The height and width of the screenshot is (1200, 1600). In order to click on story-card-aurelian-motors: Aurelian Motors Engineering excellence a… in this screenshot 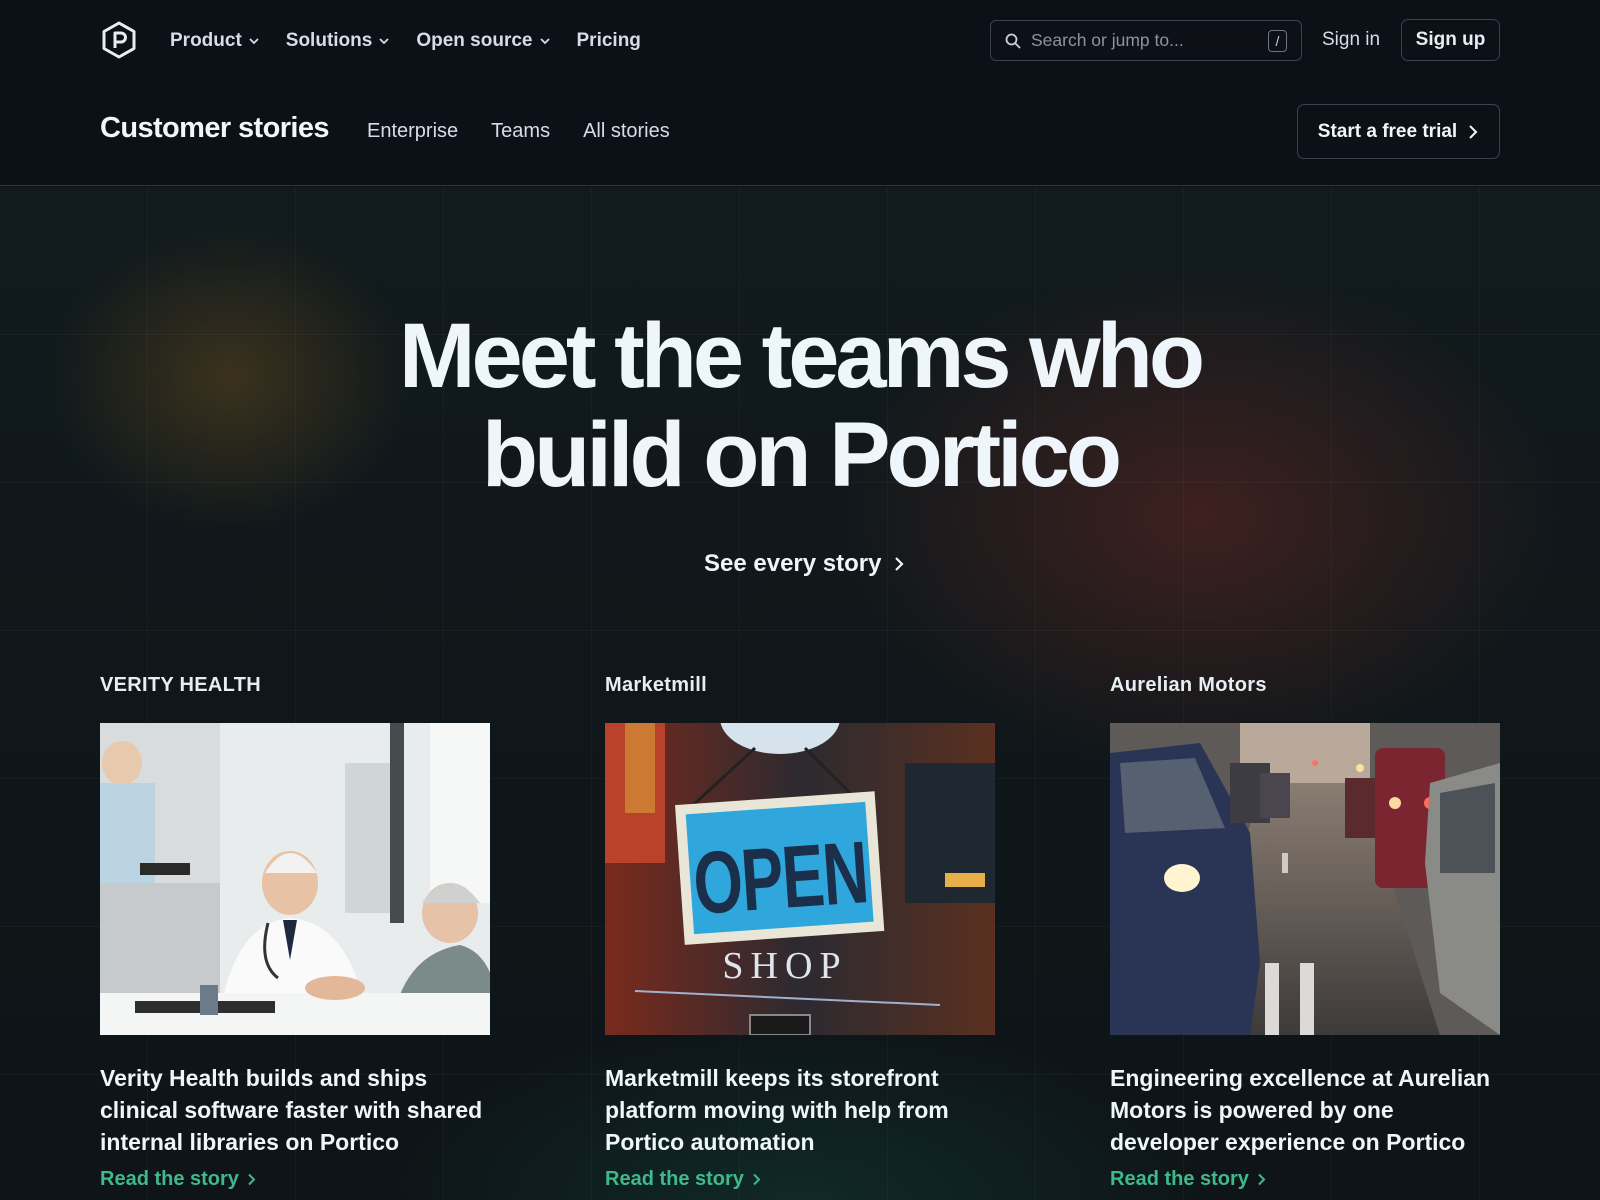, I will do `click(1305, 932)`.